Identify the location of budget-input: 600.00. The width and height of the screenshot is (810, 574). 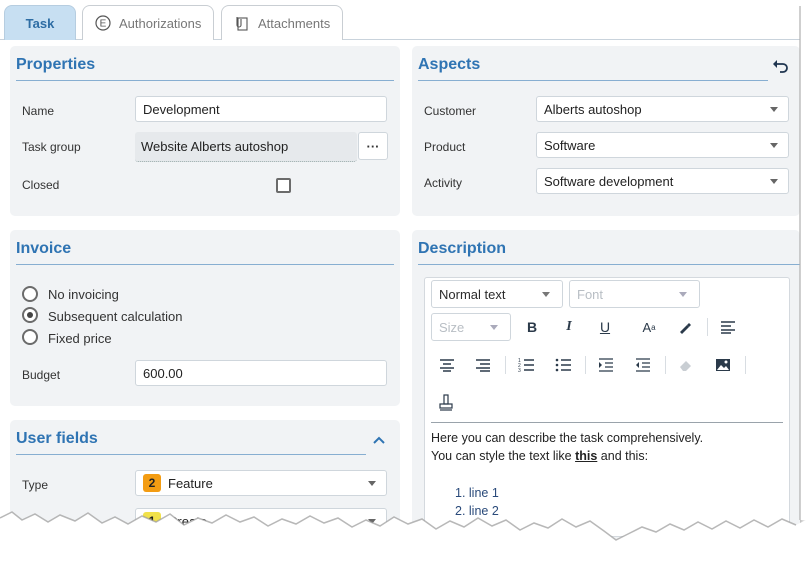
(261, 373).